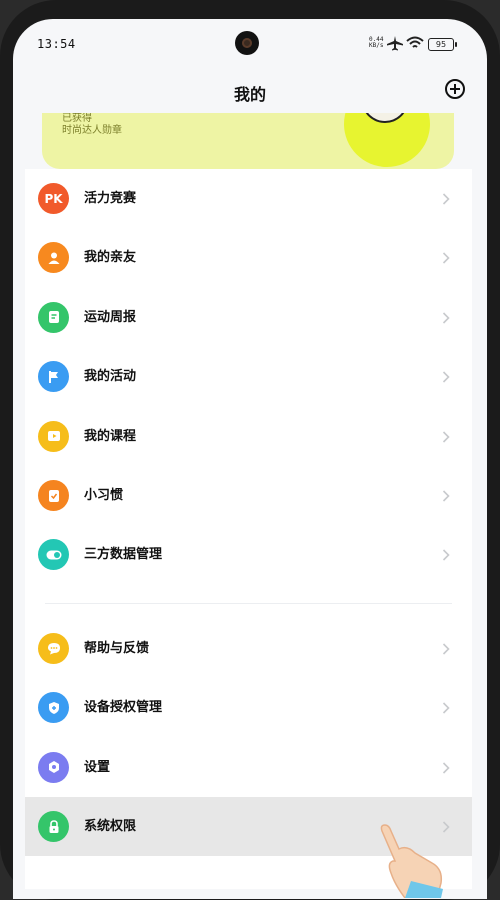  What do you see at coordinates (53, 317) in the screenshot?
I see `report-icon` at bounding box center [53, 317].